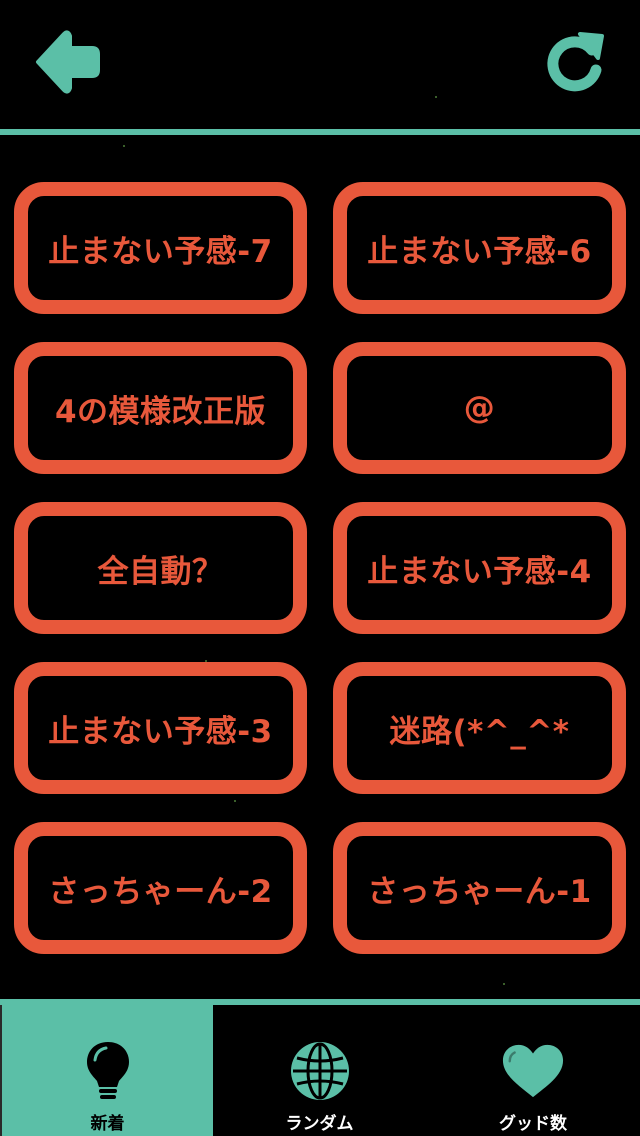 Image resolution: width=640 pixels, height=1136 pixels. I want to click on tile-item: 止まない予感-7, so click(160, 248).